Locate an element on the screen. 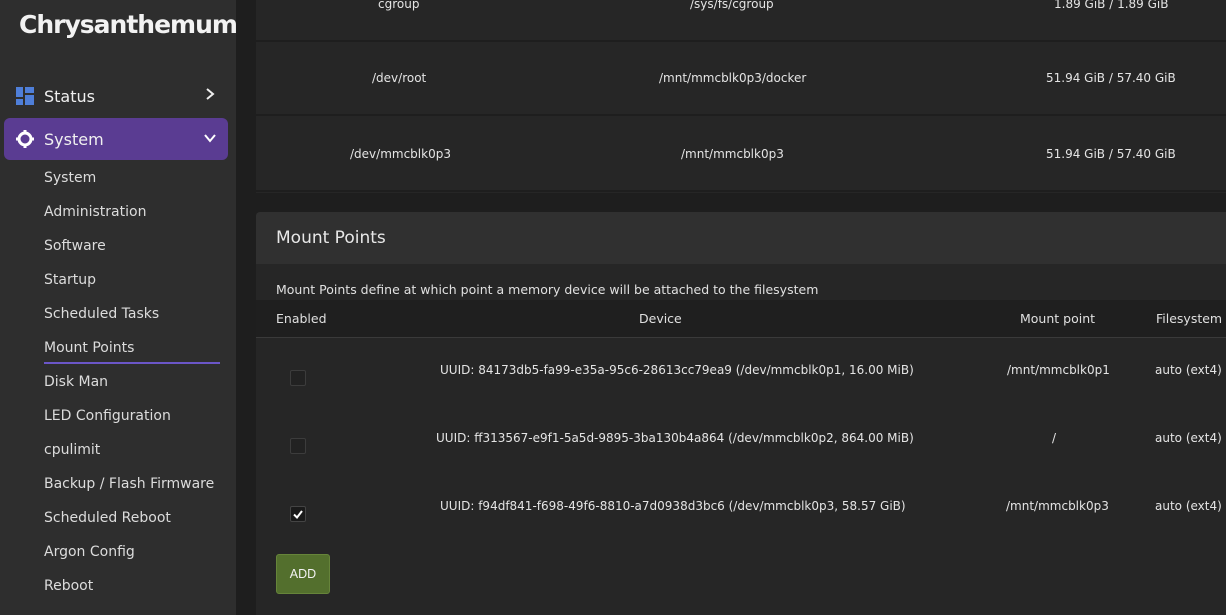 This screenshot has height=615, width=1226. sidebar-item-scheduled-tasks: Scheduled Tasks is located at coordinates (101, 314).